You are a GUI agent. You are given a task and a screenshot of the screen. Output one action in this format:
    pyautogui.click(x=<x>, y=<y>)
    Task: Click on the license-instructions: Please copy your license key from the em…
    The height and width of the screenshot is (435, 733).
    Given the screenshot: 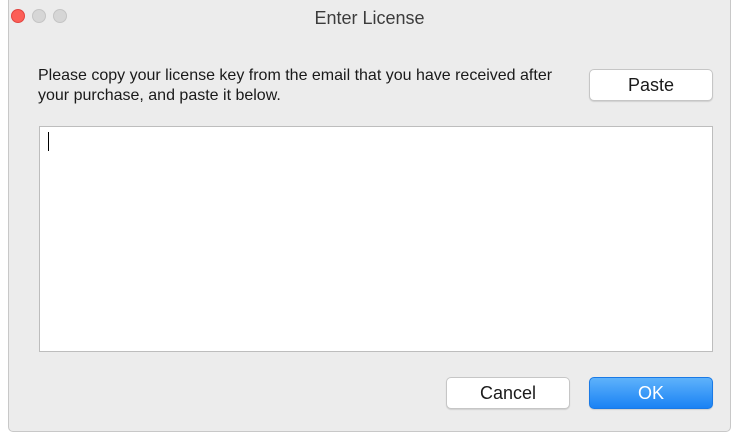 What is the action you would take?
    pyautogui.click(x=295, y=85)
    